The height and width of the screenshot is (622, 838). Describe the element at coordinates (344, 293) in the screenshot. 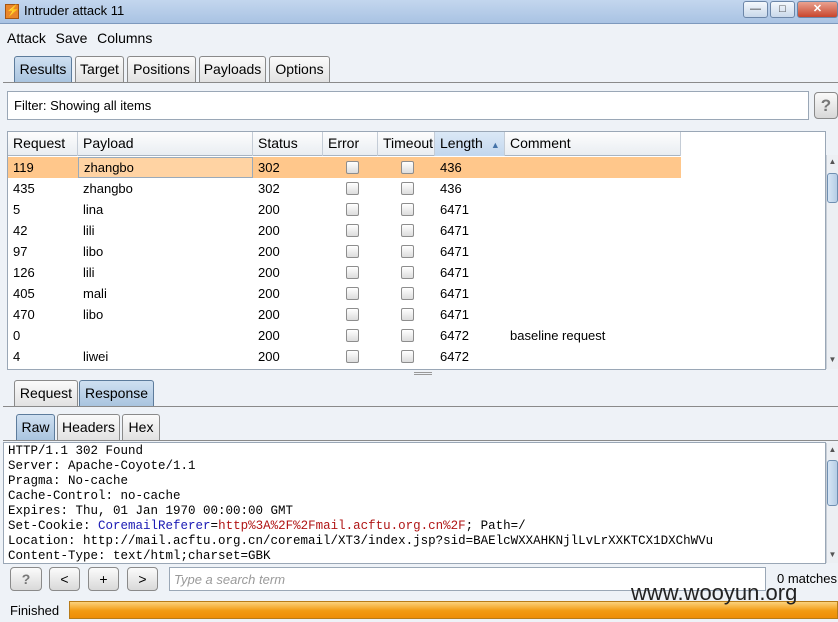

I see `table-row: 405 mali 200 6471` at that location.